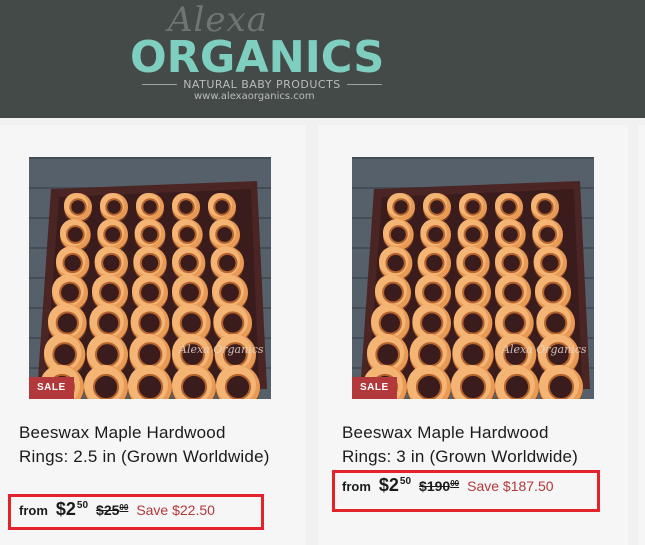  I want to click on logo-tagline-text: NATURAL BABY PRODUCTS, so click(262, 84).